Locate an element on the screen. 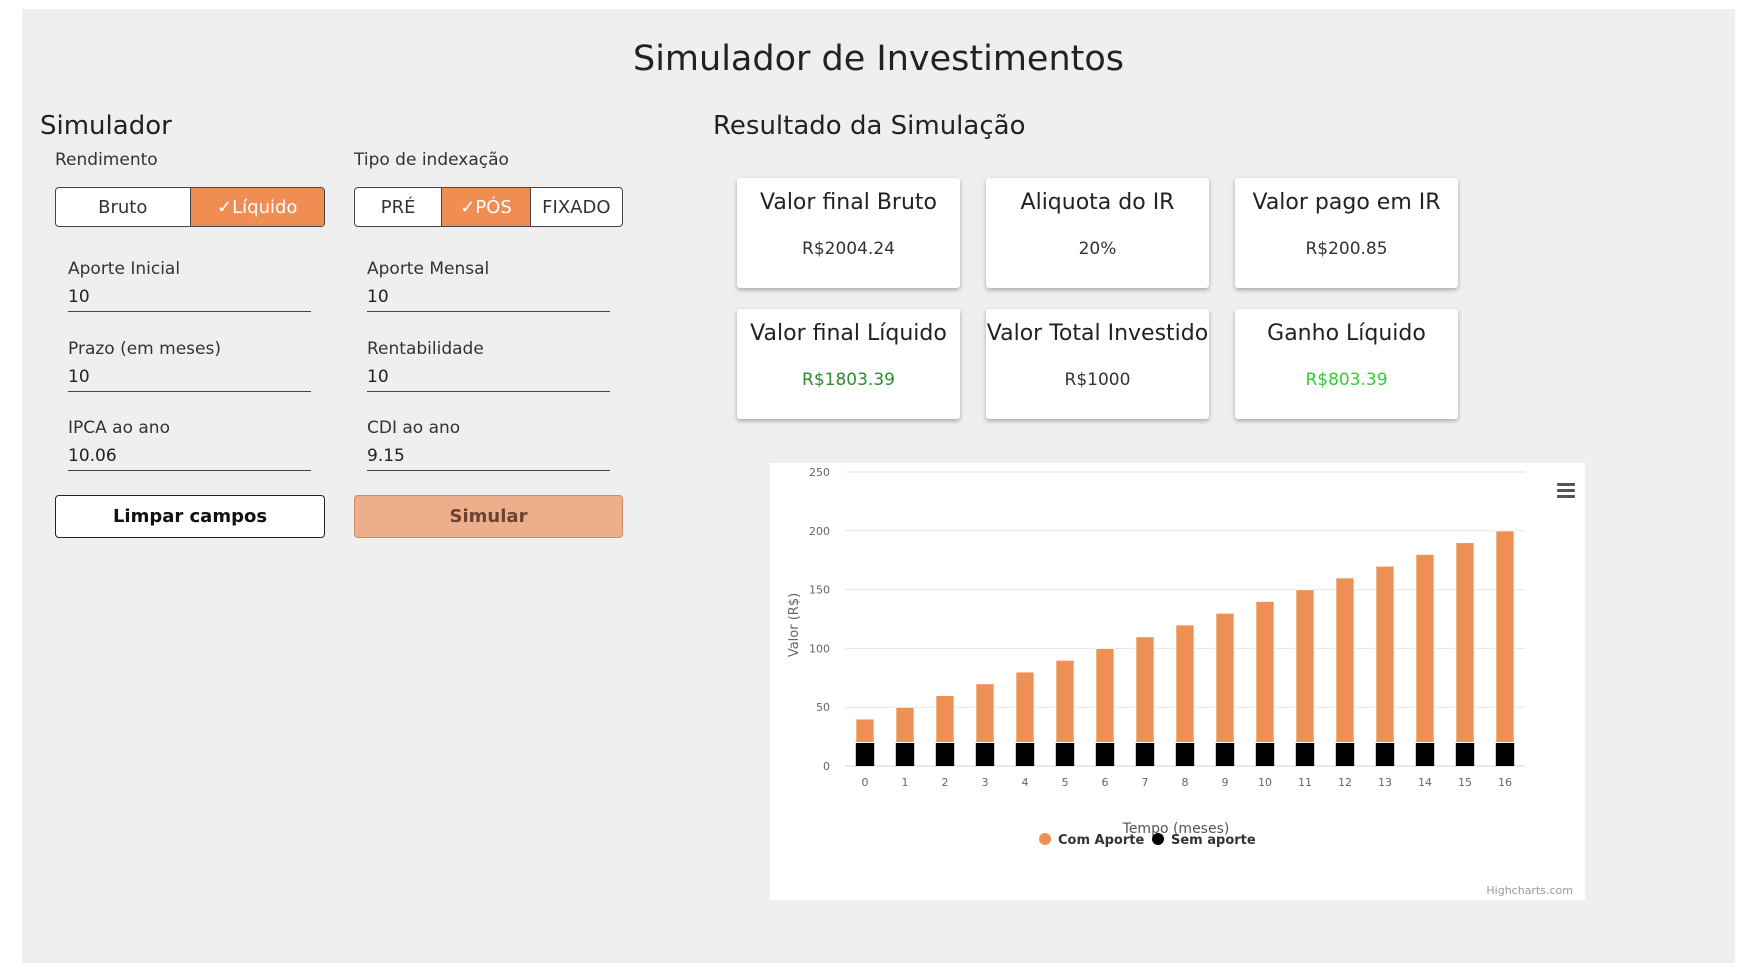  page-title: Simulador de Investimentos is located at coordinates (878, 59).